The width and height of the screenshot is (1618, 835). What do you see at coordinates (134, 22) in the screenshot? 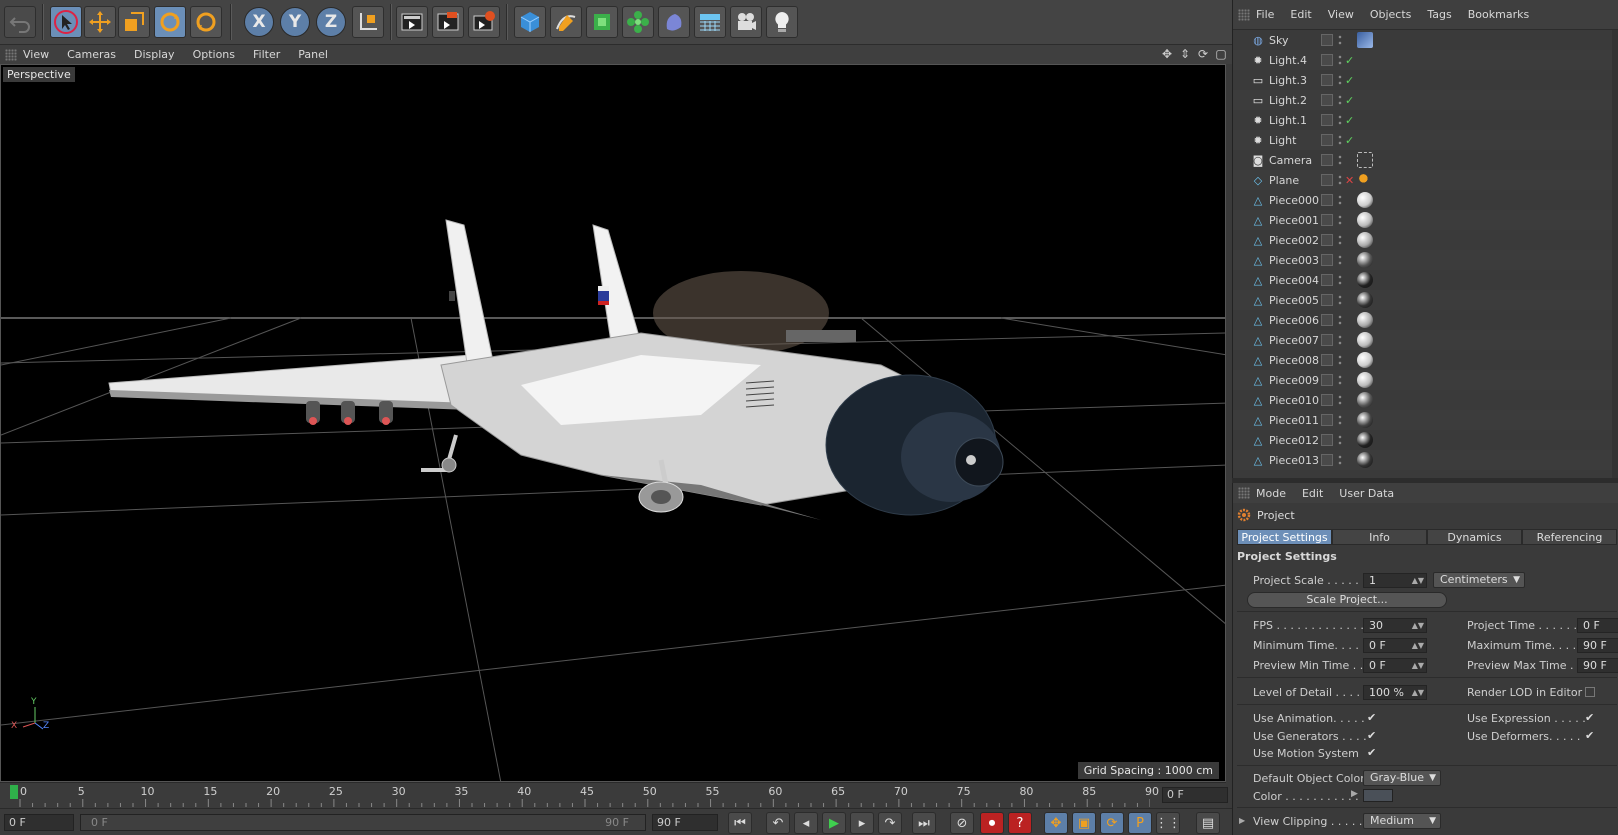
I see `scale-icon` at bounding box center [134, 22].